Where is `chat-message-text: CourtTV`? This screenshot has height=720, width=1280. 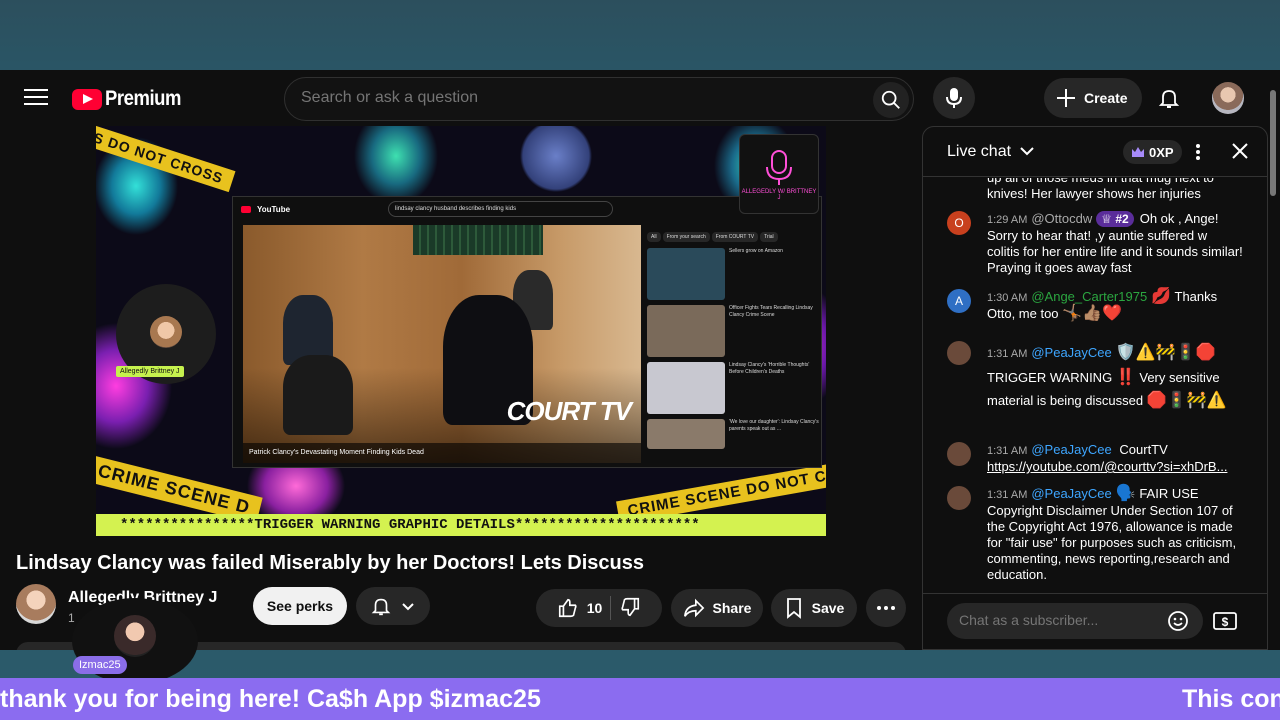
chat-message-text: CourtTV is located at coordinates (1143, 449).